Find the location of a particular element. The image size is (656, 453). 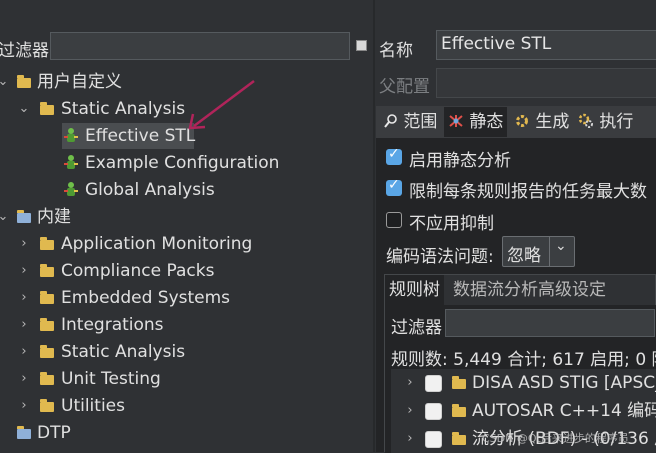

subtab-label: 数据流分析高级设定 is located at coordinates (529, 290).